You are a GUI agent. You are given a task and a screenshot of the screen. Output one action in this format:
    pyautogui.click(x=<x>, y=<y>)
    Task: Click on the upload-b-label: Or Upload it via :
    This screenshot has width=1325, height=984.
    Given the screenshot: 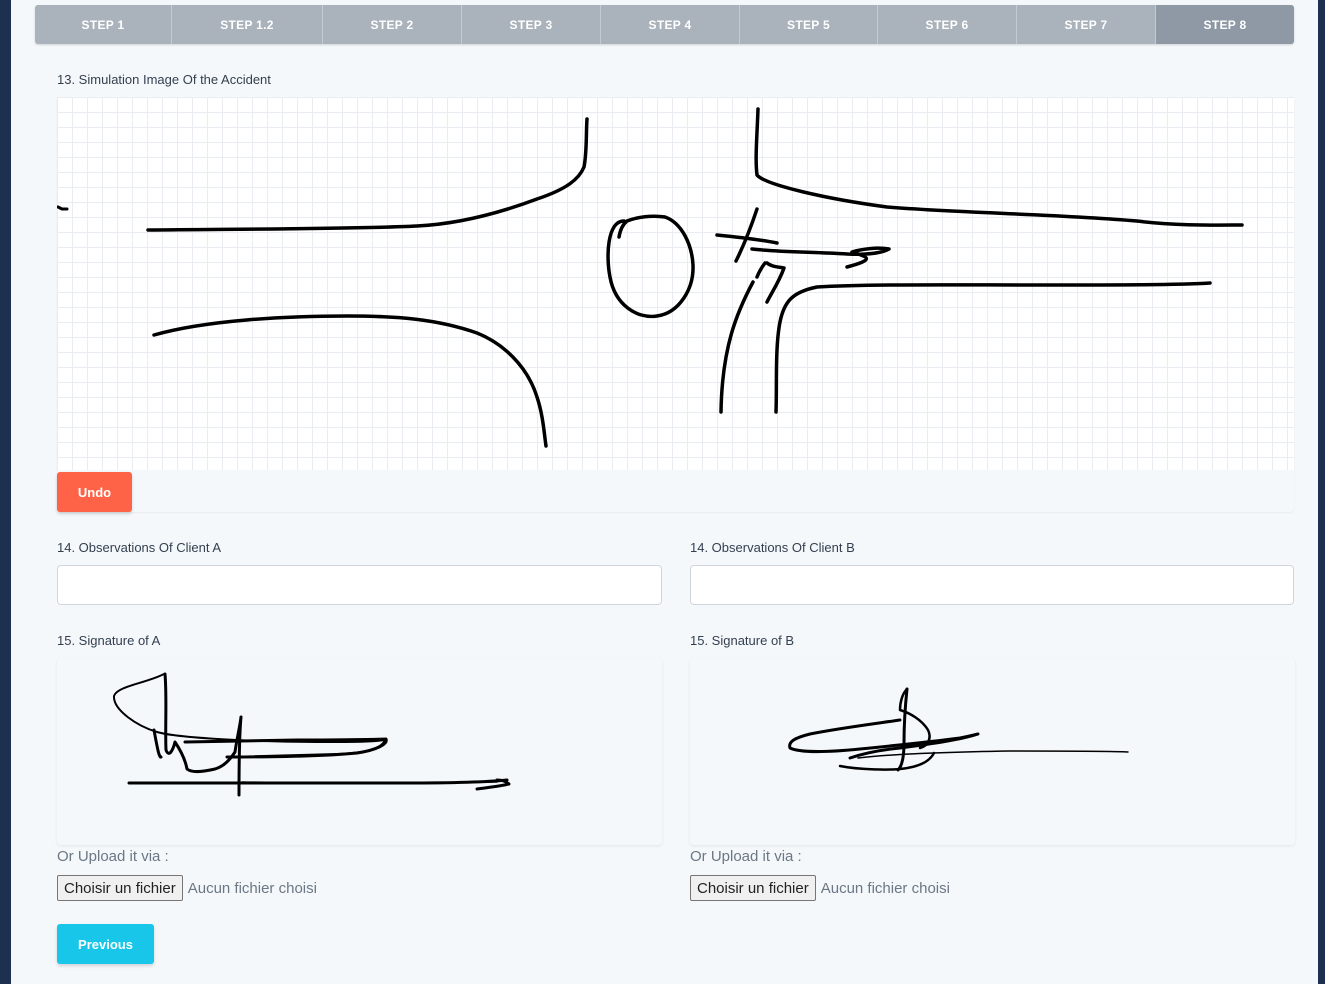 What is the action you would take?
    pyautogui.click(x=746, y=856)
    